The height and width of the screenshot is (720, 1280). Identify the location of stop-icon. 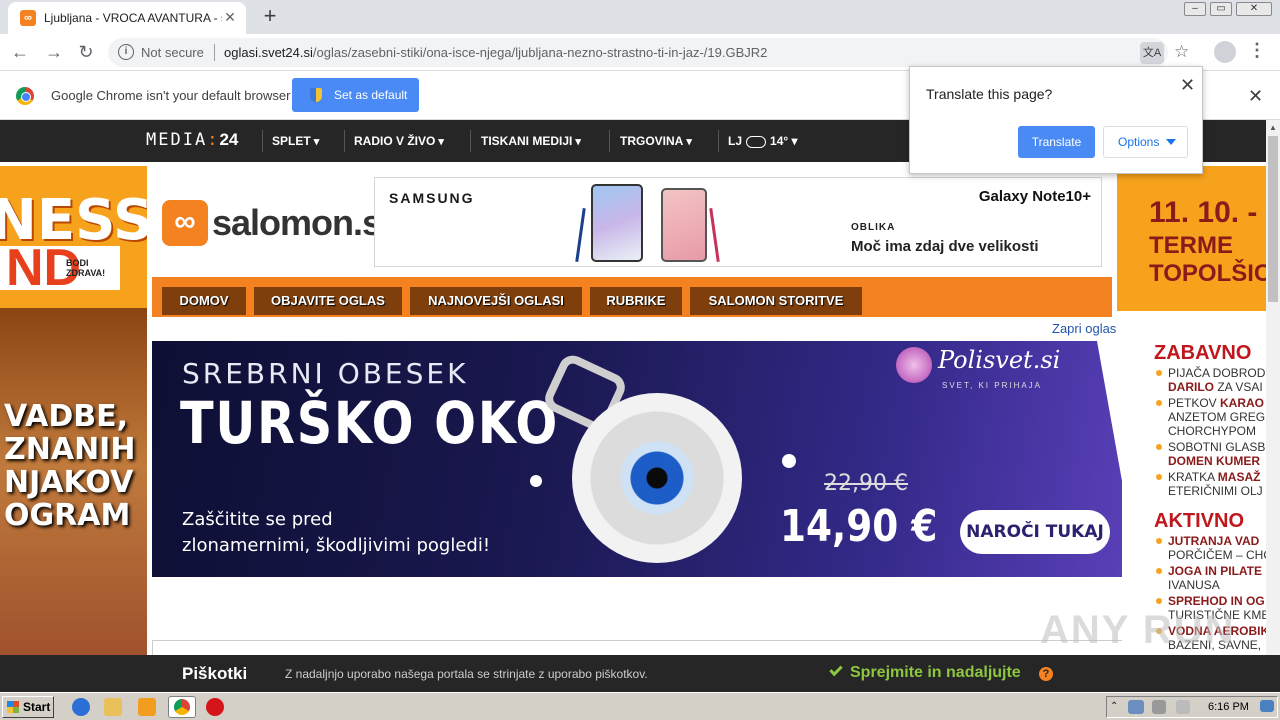
(215, 707).